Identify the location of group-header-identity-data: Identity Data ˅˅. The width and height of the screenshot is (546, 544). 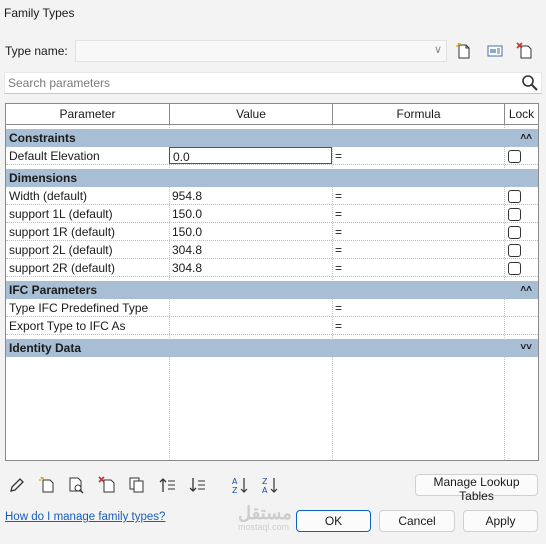
(272, 348).